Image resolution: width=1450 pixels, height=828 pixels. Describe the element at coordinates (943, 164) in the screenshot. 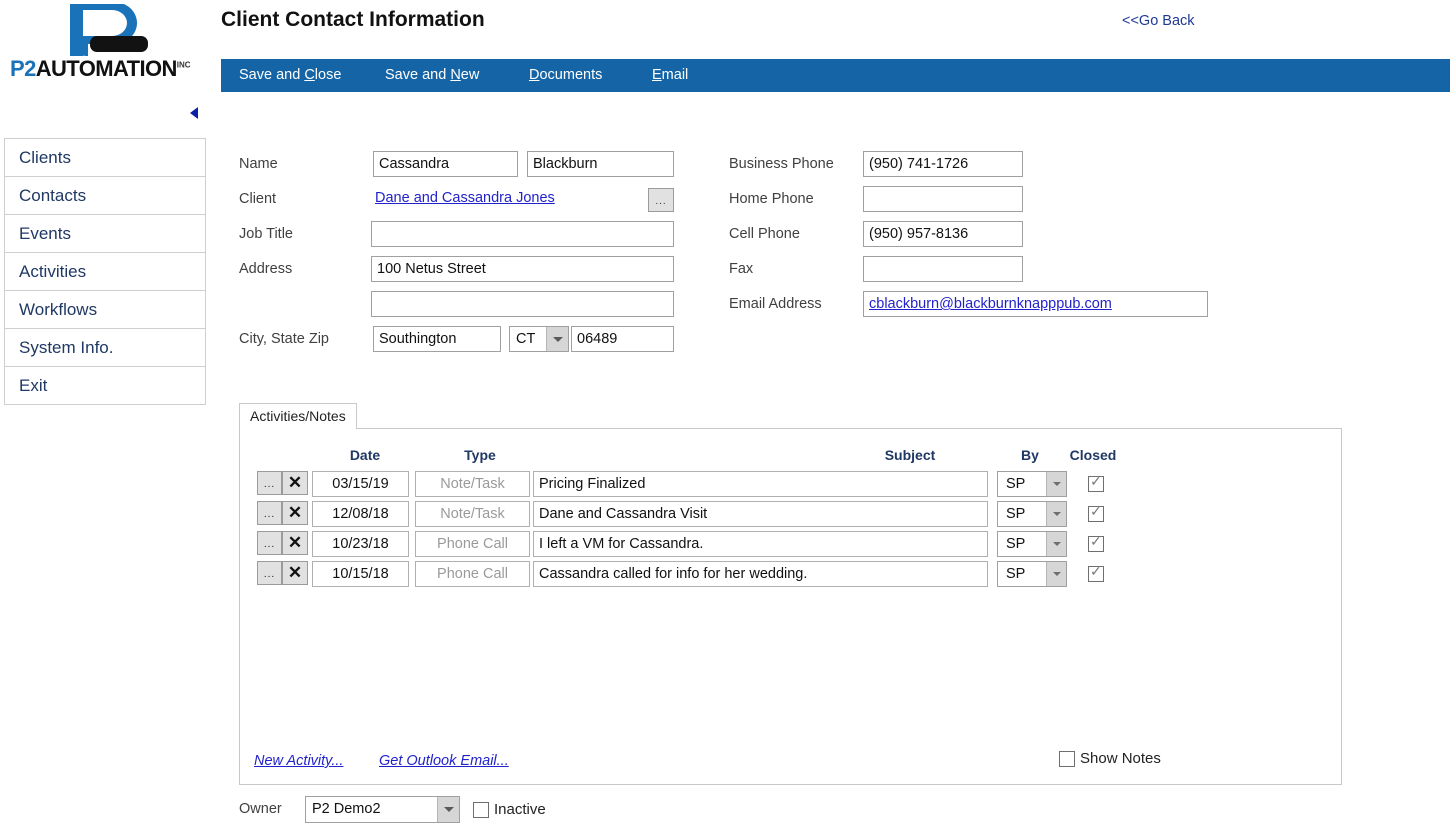

I see `business-phone-input: (950) 741-1726` at that location.